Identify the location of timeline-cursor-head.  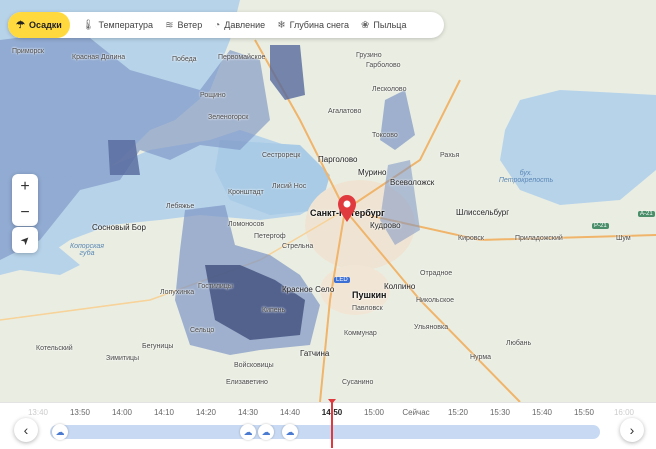
(332, 401).